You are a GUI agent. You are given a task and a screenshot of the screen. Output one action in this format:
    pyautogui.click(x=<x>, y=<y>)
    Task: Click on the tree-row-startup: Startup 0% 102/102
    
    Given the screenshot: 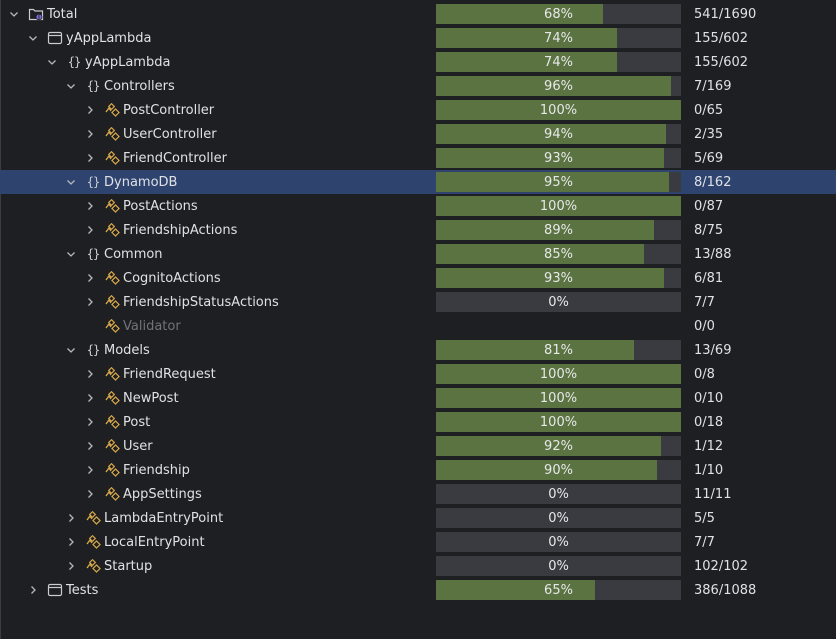 What is the action you would take?
    pyautogui.click(x=418, y=566)
    